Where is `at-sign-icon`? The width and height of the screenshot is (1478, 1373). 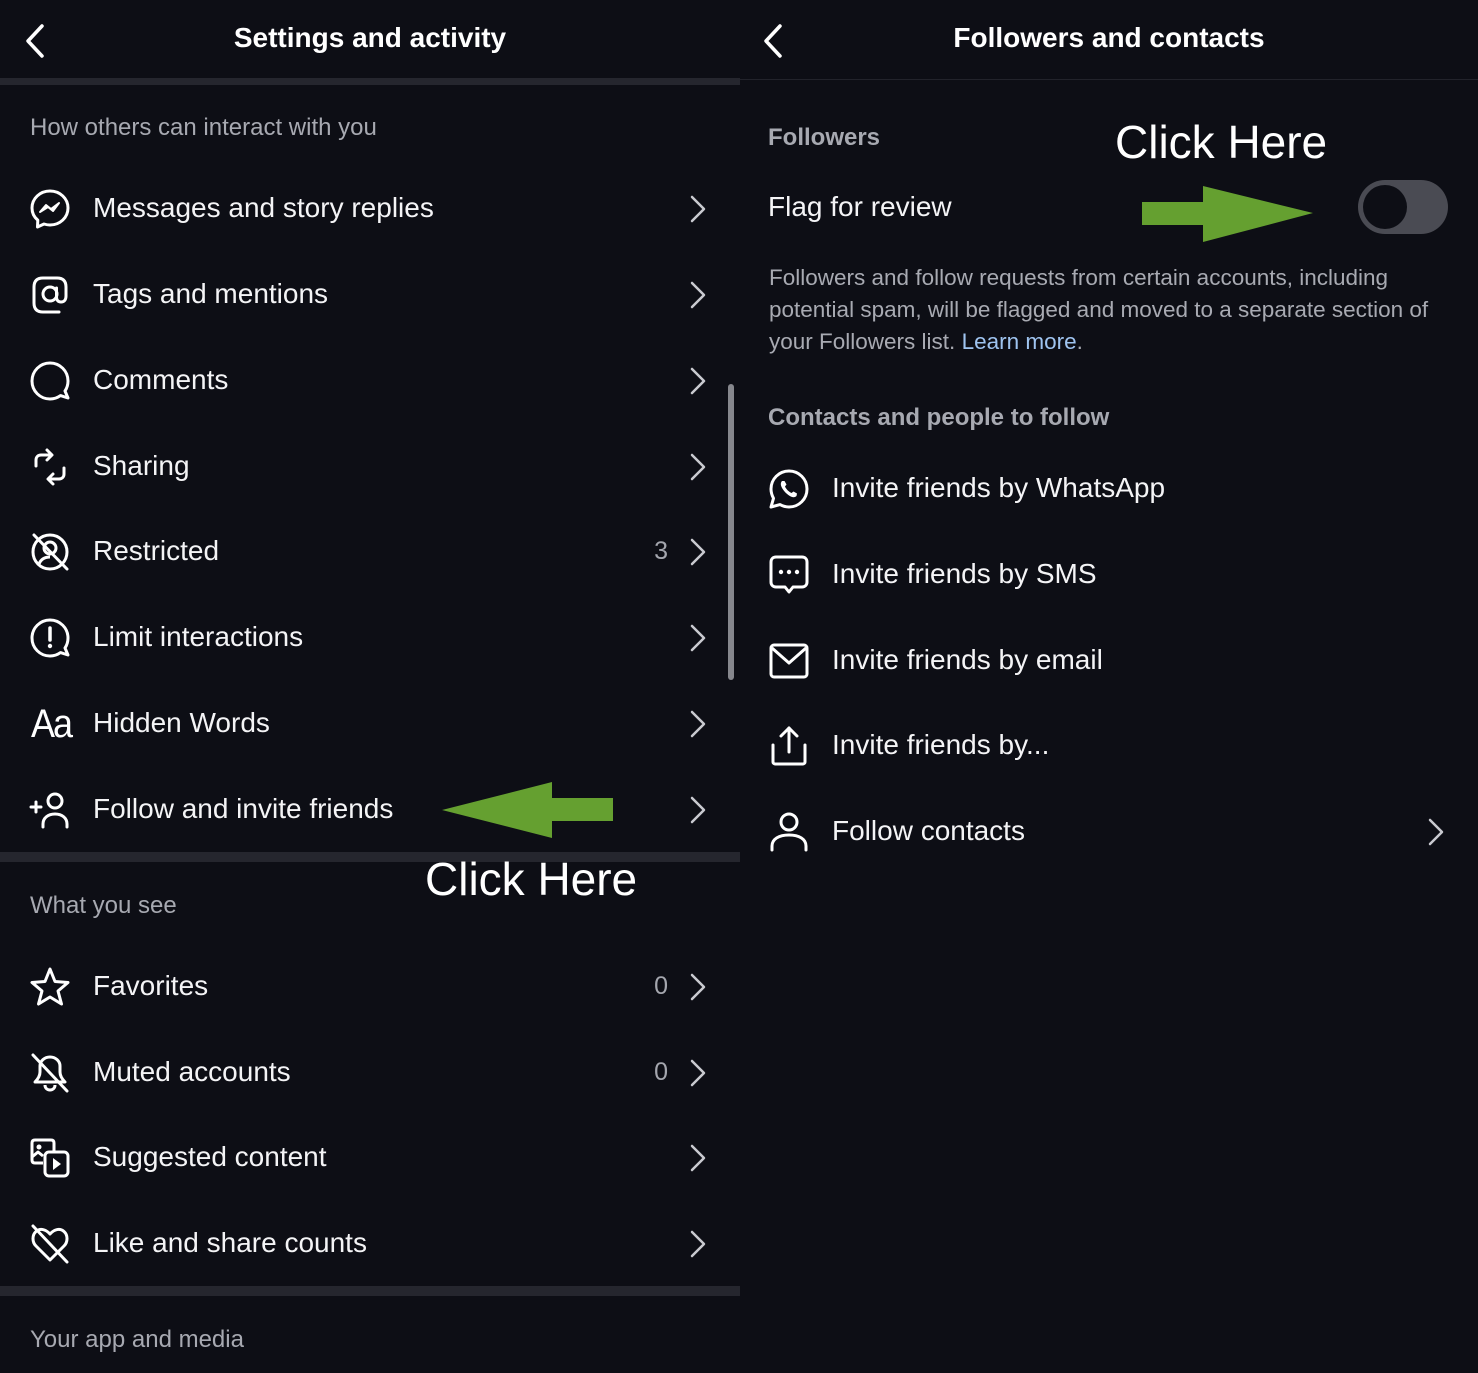
at-sign-icon is located at coordinates (50, 295).